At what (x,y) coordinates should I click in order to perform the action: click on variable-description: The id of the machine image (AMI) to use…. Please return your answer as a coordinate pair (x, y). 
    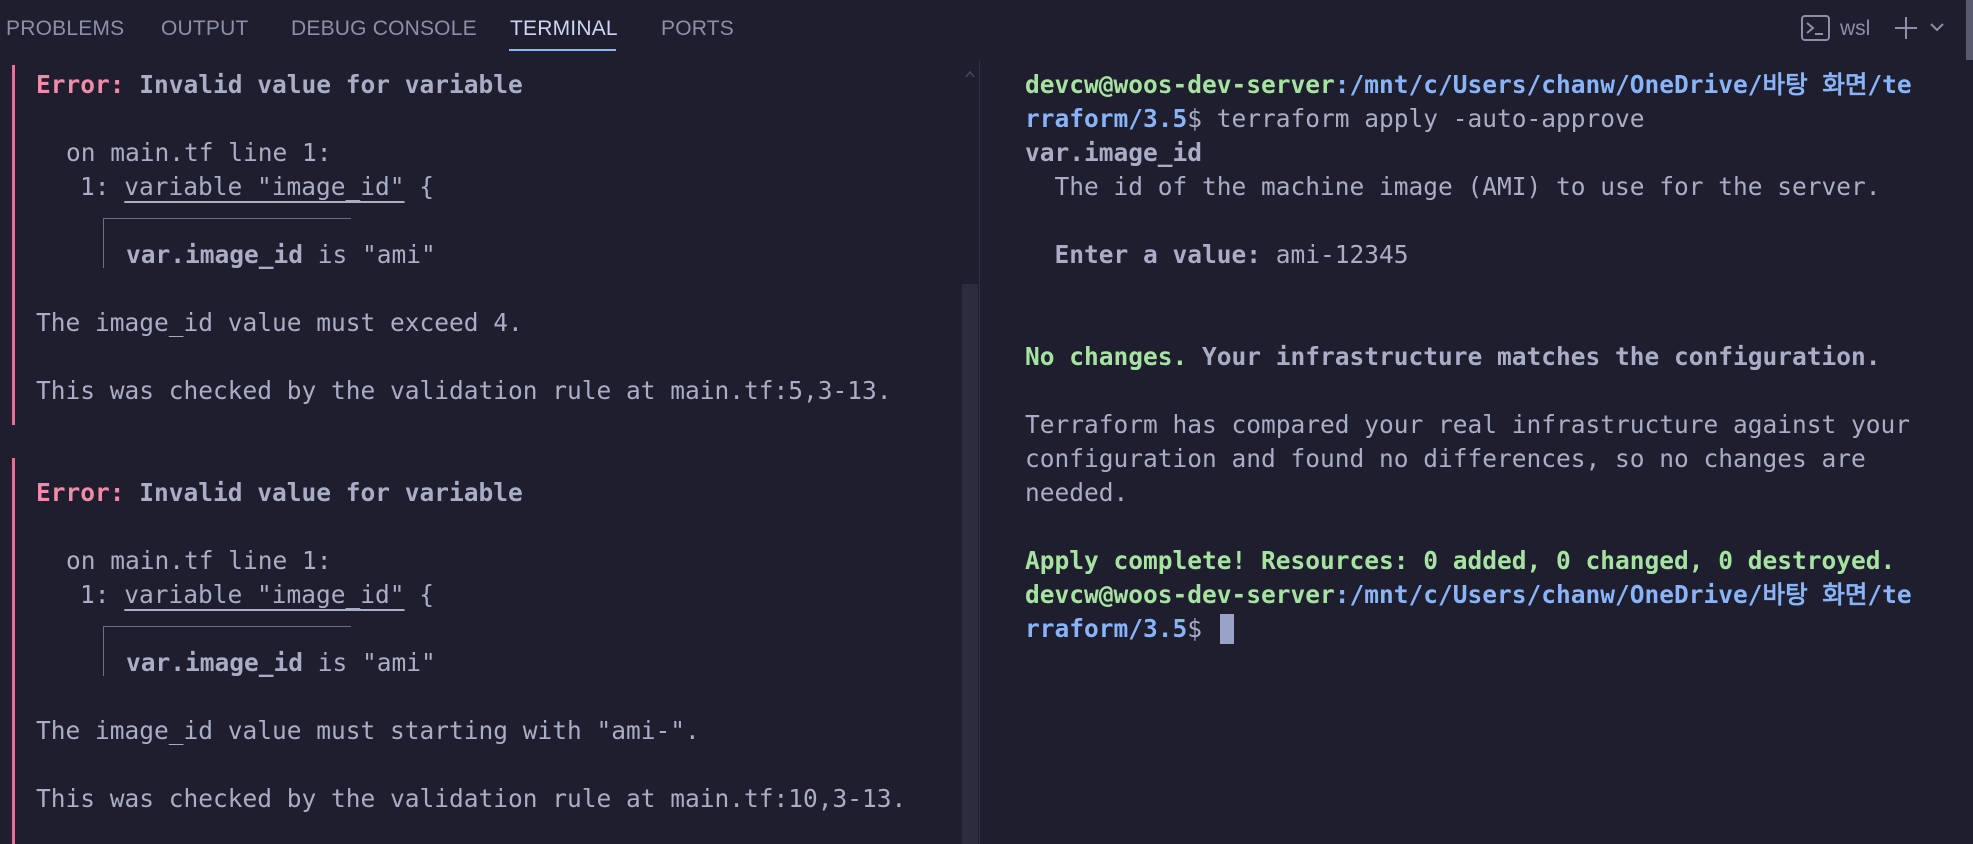
    Looking at the image, I should click on (1453, 186).